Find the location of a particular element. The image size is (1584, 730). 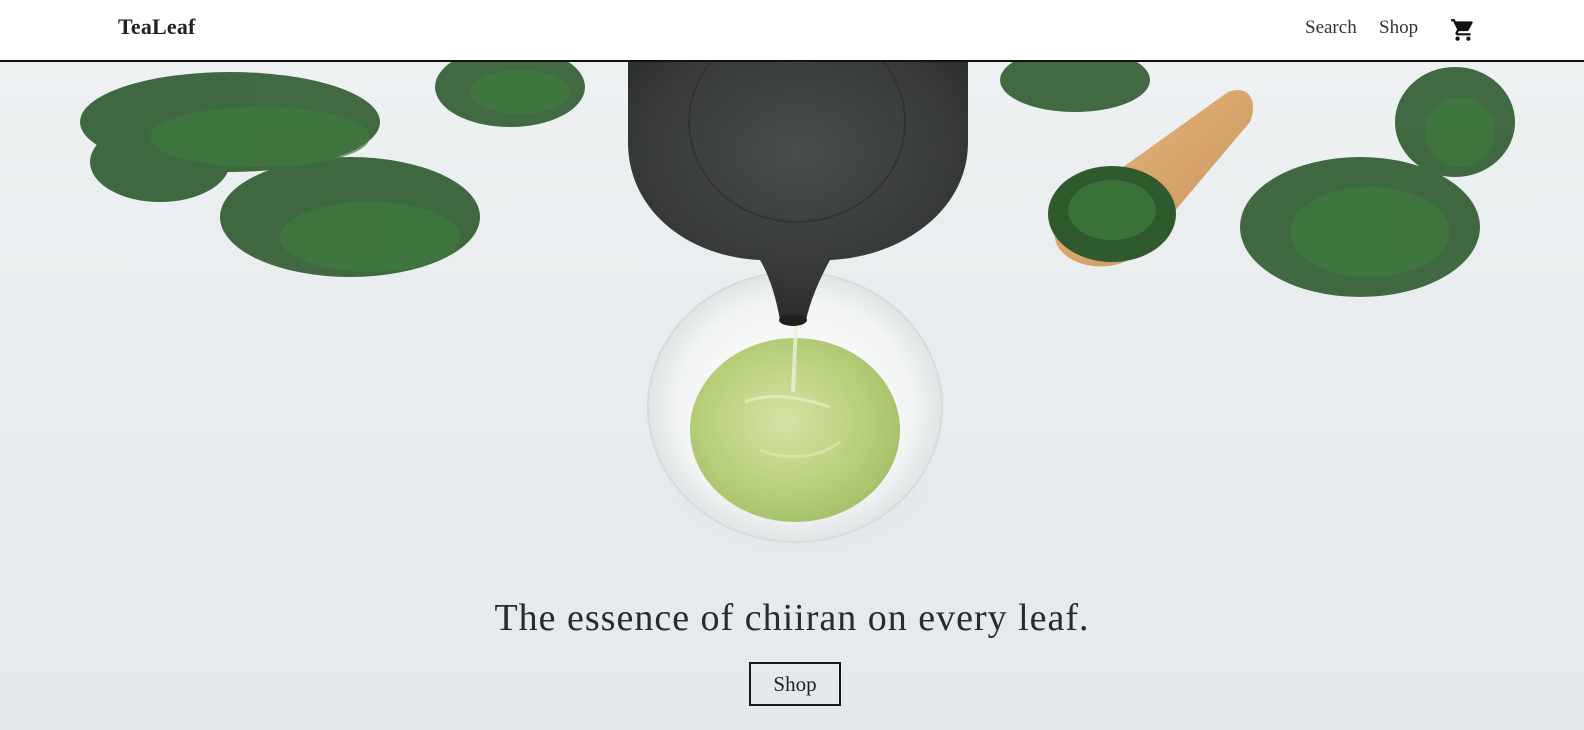

site-logo: TeaLeaf is located at coordinates (157, 27).